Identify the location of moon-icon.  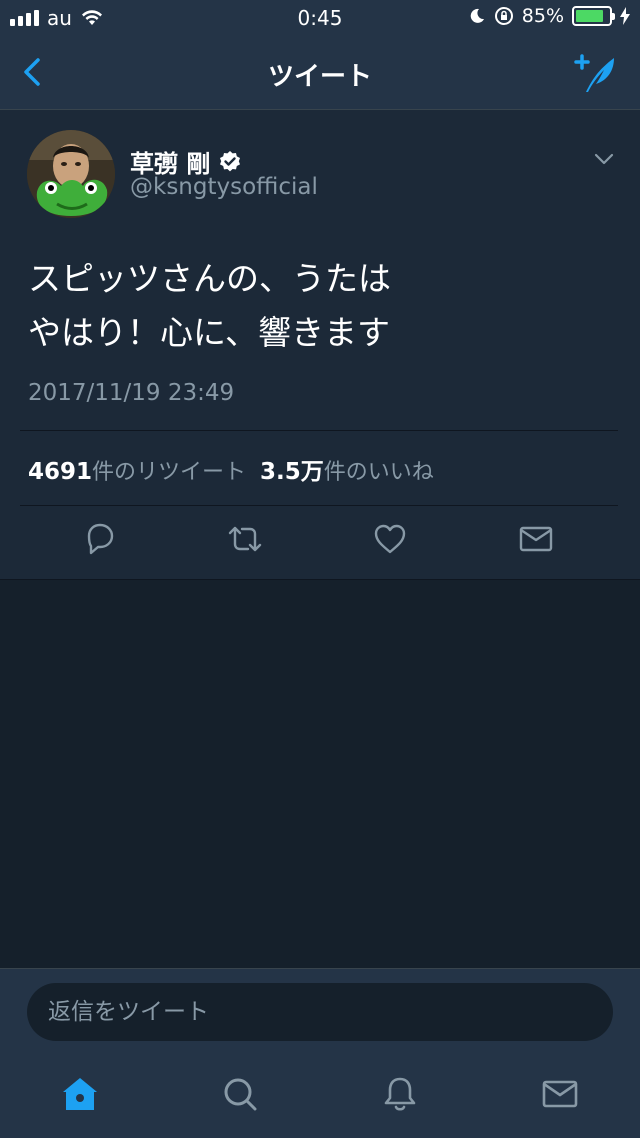
(477, 15).